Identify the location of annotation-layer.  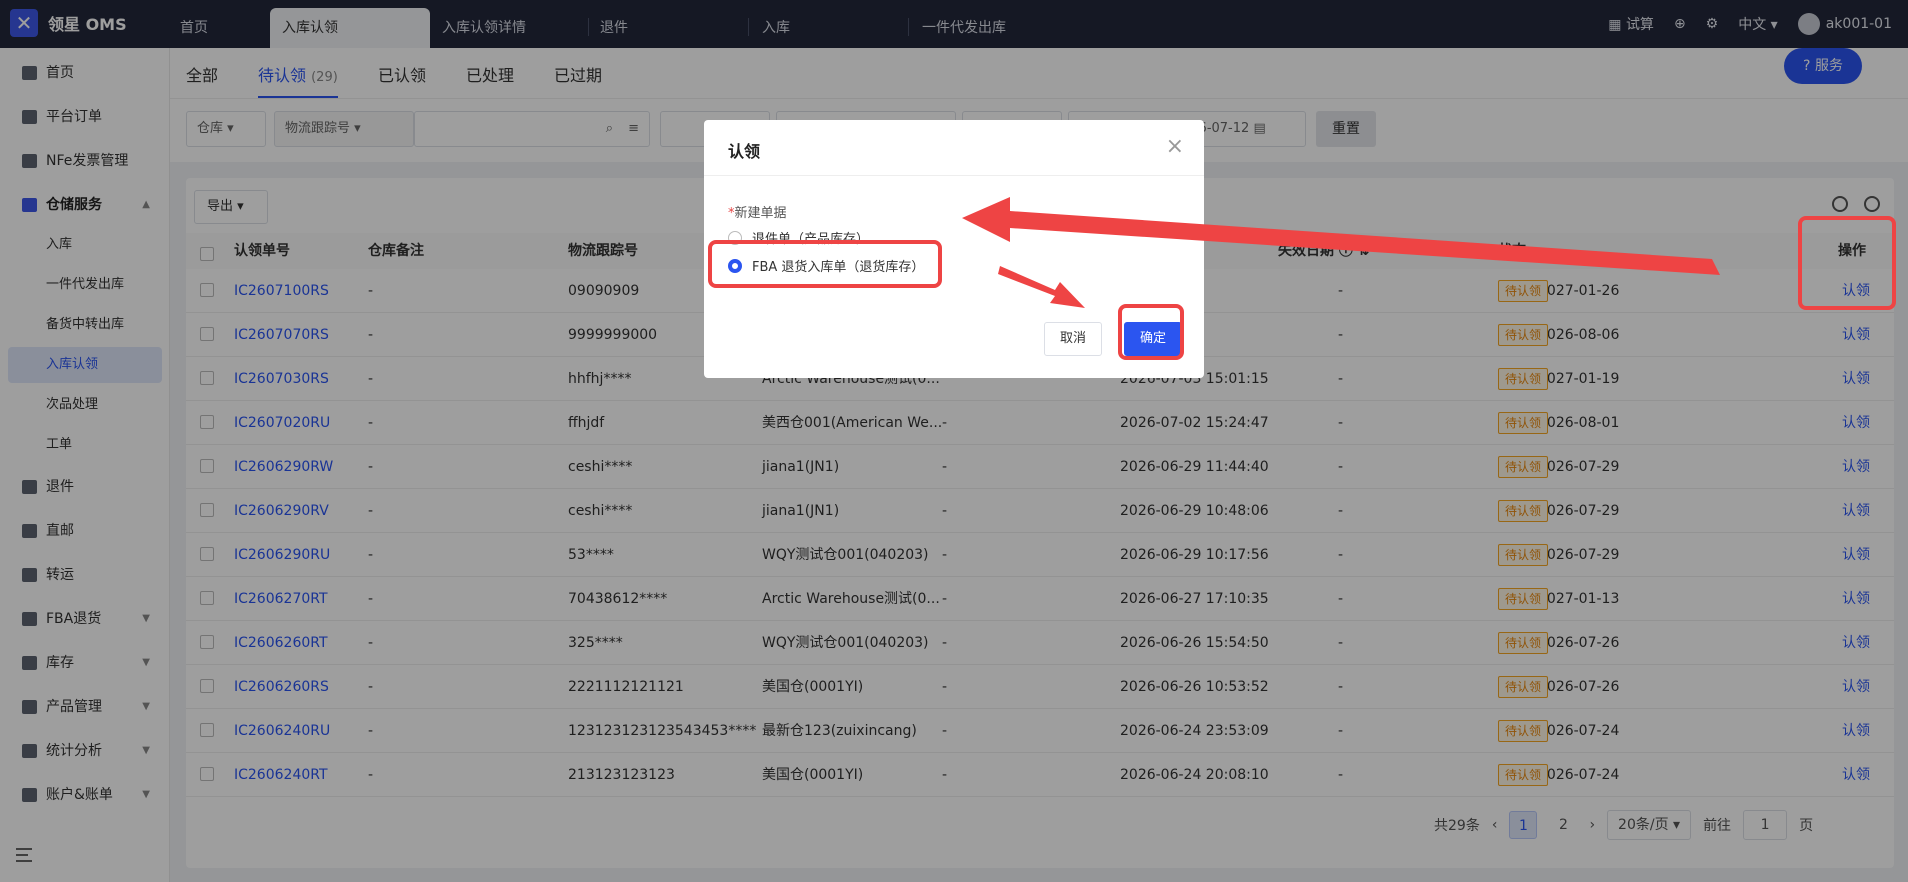
(1302, 278).